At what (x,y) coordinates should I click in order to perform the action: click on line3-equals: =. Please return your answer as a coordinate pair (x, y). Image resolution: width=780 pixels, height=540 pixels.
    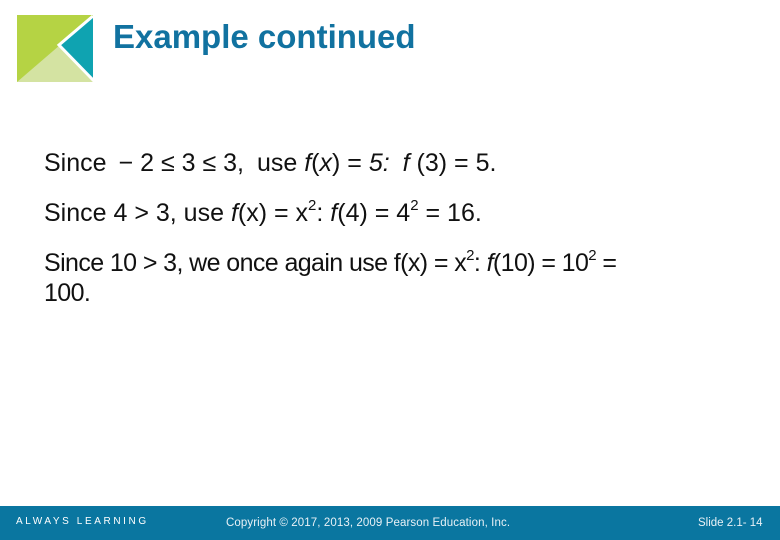
    Looking at the image, I should click on (606, 263).